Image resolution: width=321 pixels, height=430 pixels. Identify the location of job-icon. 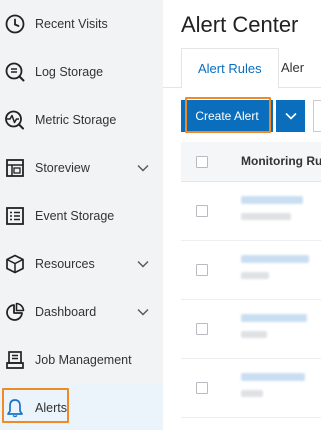
(15, 360).